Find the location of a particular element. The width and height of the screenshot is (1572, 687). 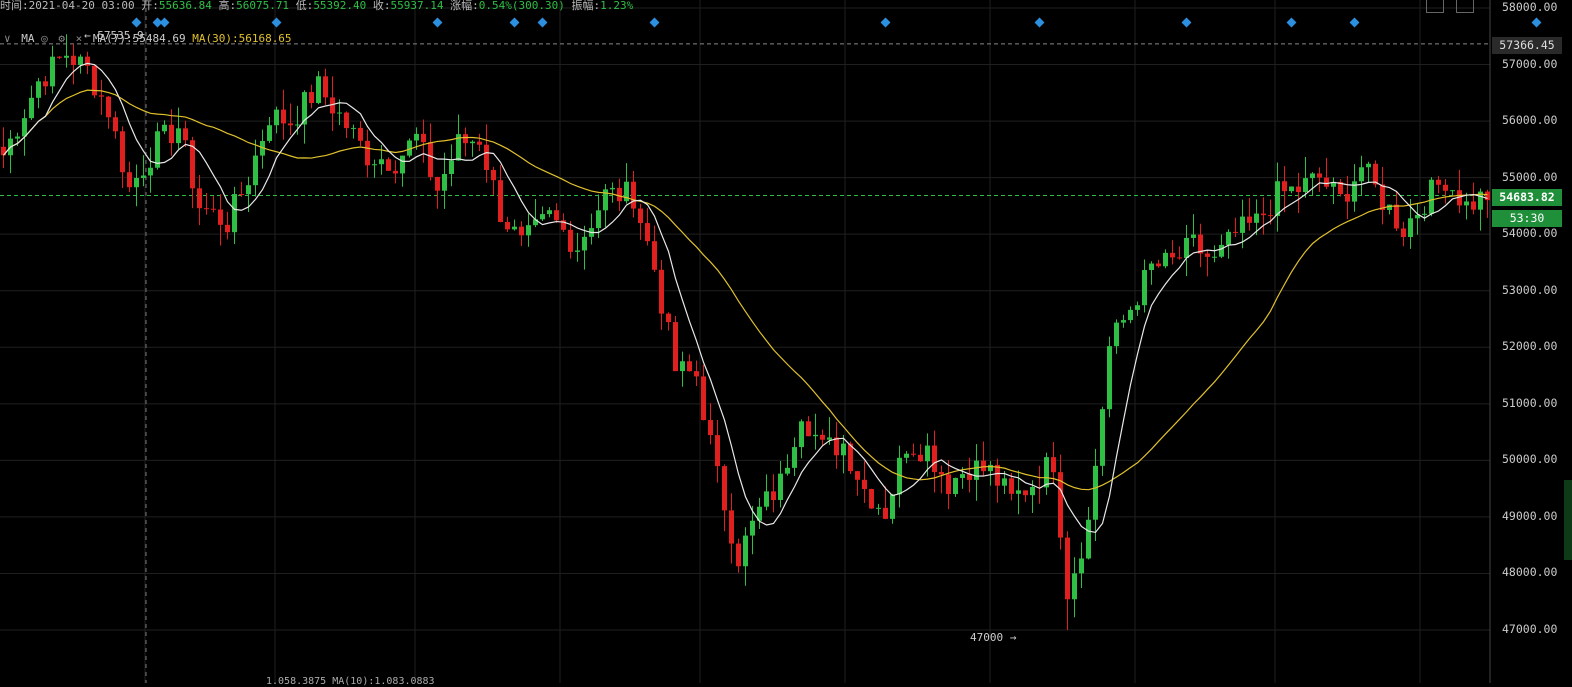

price-tick-label: 48000.00 is located at coordinates (1530, 572).